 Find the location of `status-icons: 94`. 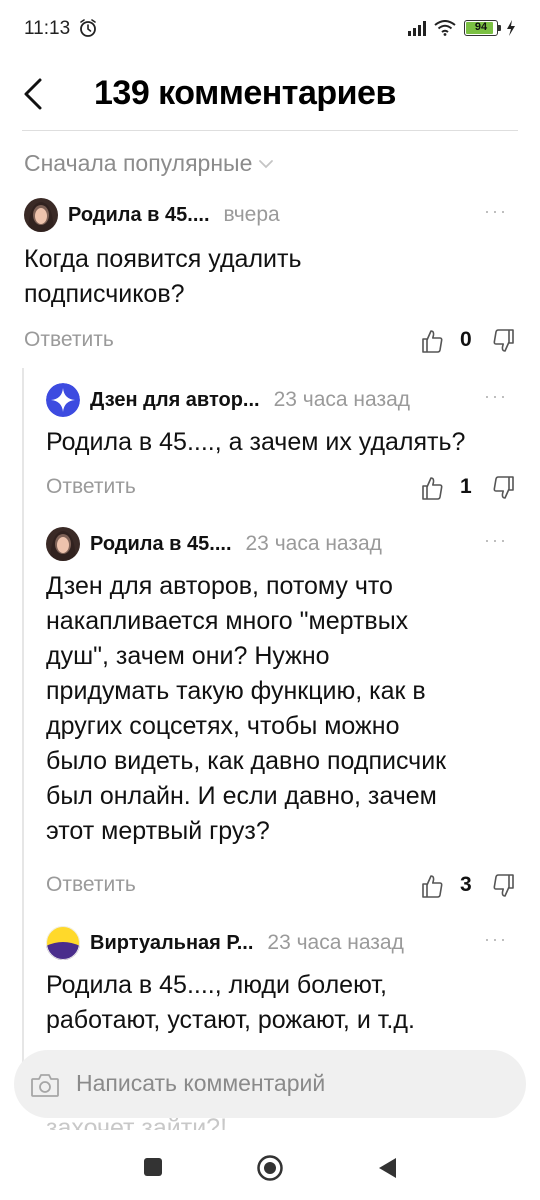

status-icons: 94 is located at coordinates (462, 28).